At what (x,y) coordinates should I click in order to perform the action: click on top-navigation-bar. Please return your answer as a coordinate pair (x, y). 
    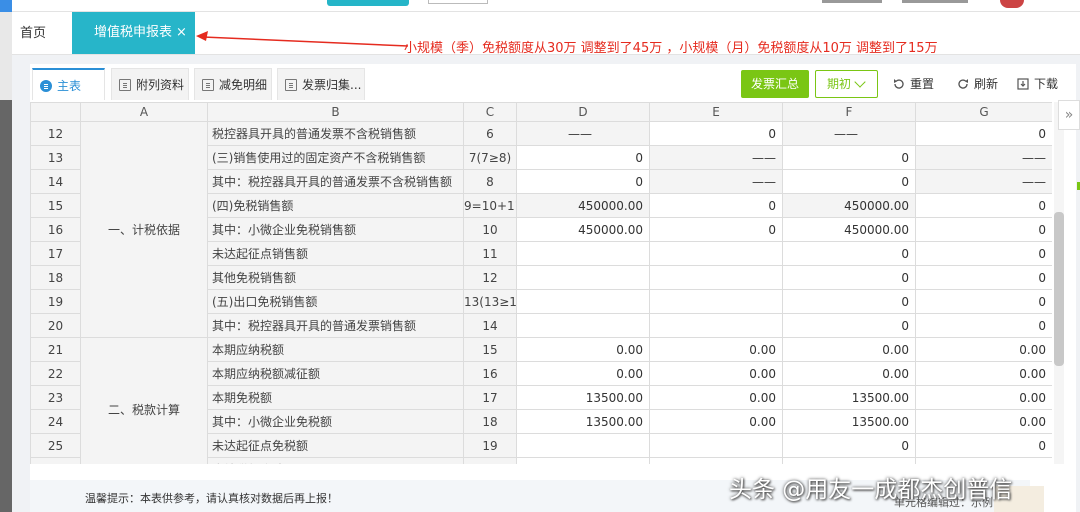
    Looking at the image, I should click on (540, 6).